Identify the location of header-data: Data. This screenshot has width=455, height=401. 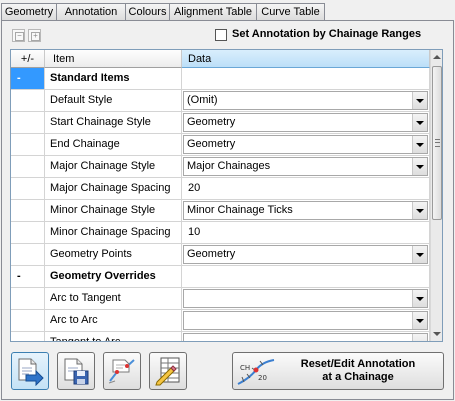
(306, 59).